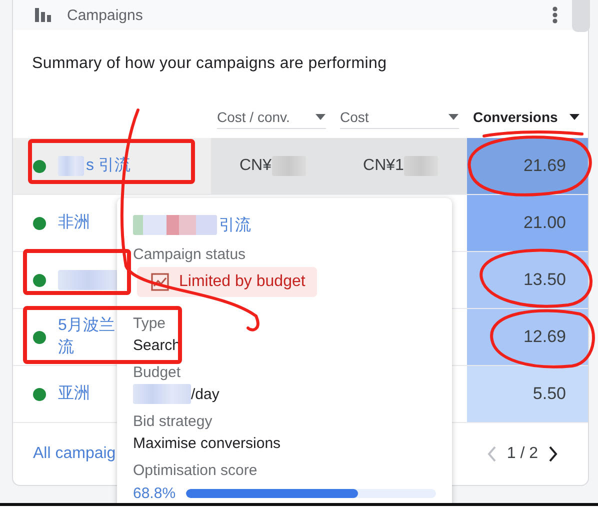  I want to click on conversions-cell: 21.00, so click(527, 223).